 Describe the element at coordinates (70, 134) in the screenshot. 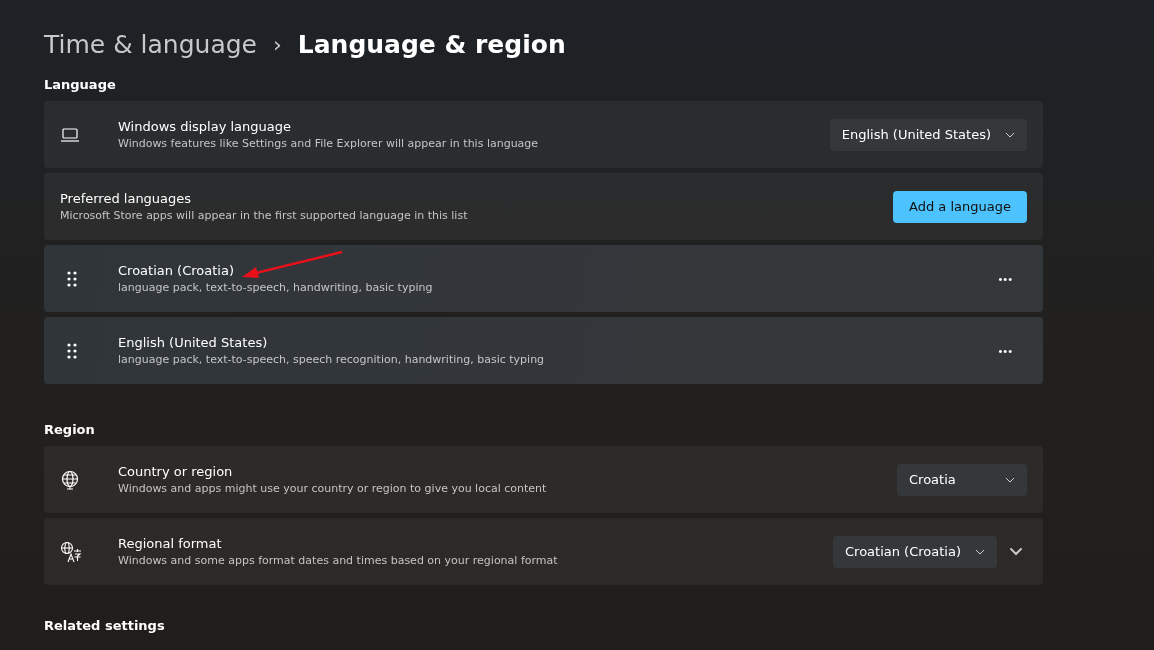

I see `laptop-icon` at that location.